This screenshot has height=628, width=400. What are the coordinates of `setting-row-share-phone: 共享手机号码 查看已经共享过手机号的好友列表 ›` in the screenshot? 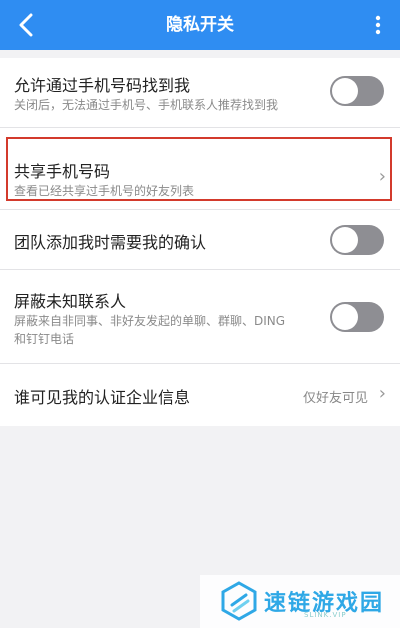 It's located at (200, 169).